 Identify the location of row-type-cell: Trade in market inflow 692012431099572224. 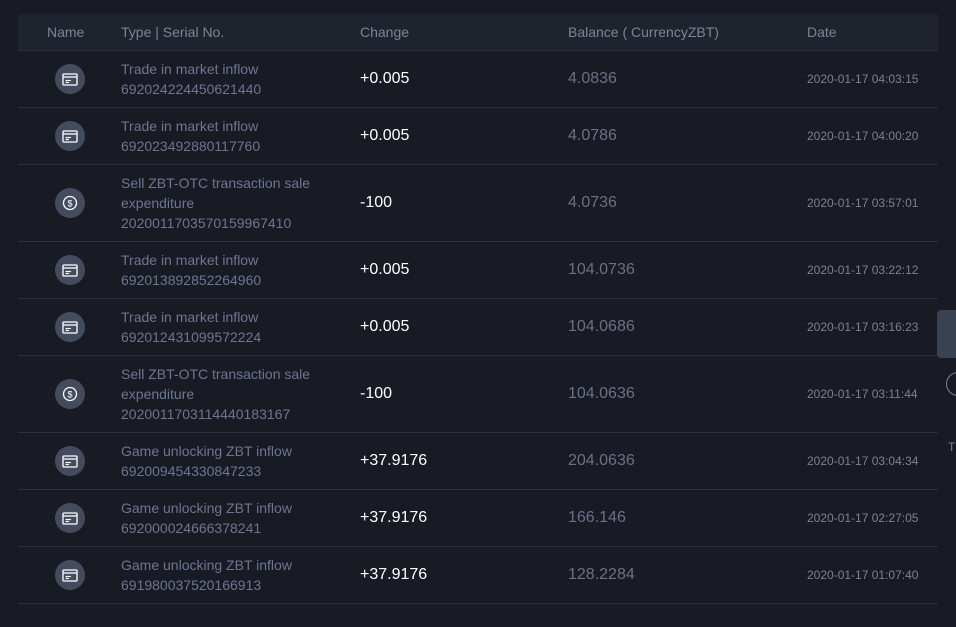
(240, 327).